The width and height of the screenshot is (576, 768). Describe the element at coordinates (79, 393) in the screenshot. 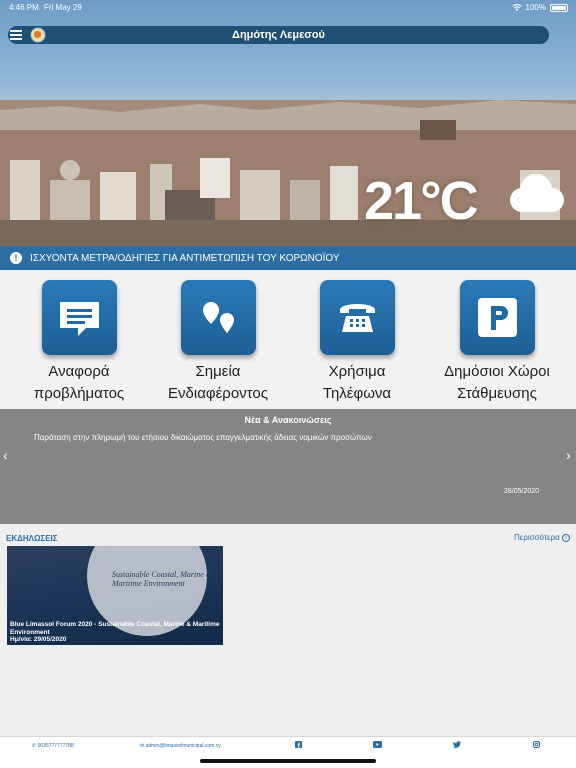

I see `tile-label-line2: προβλήματος` at that location.